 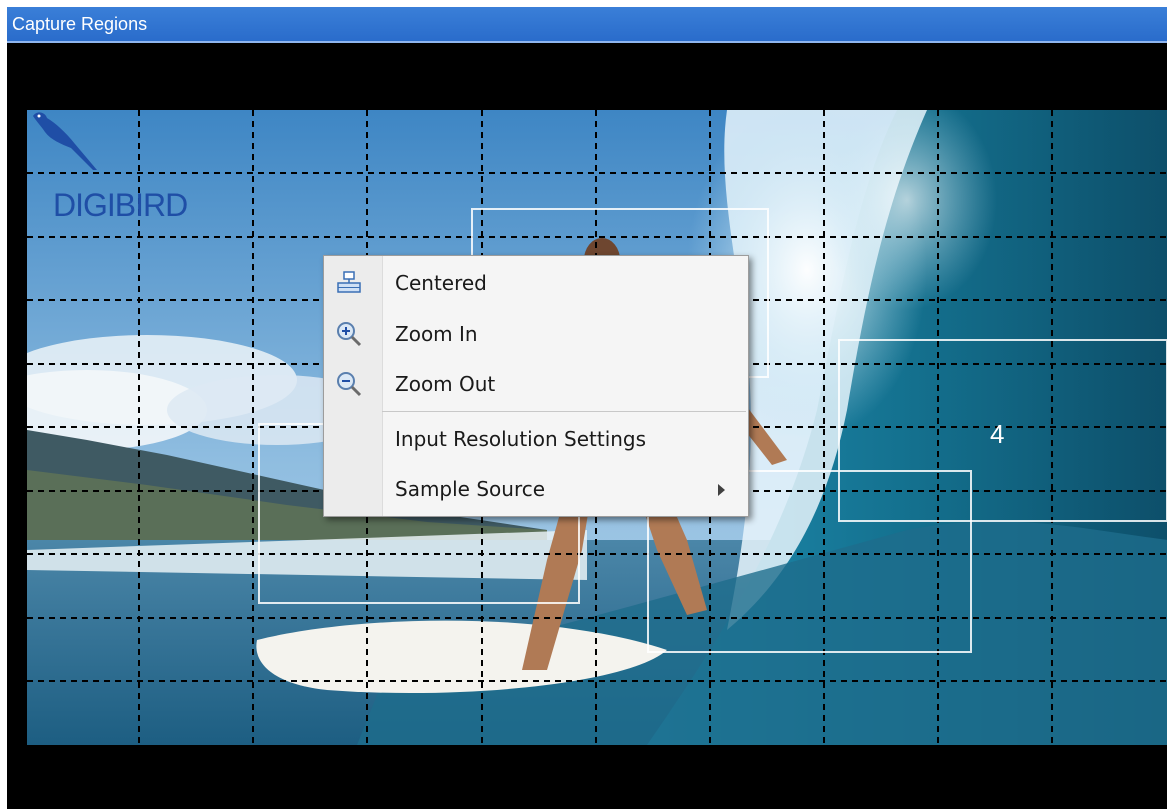 I want to click on zoom-out-icon, so click(x=349, y=384).